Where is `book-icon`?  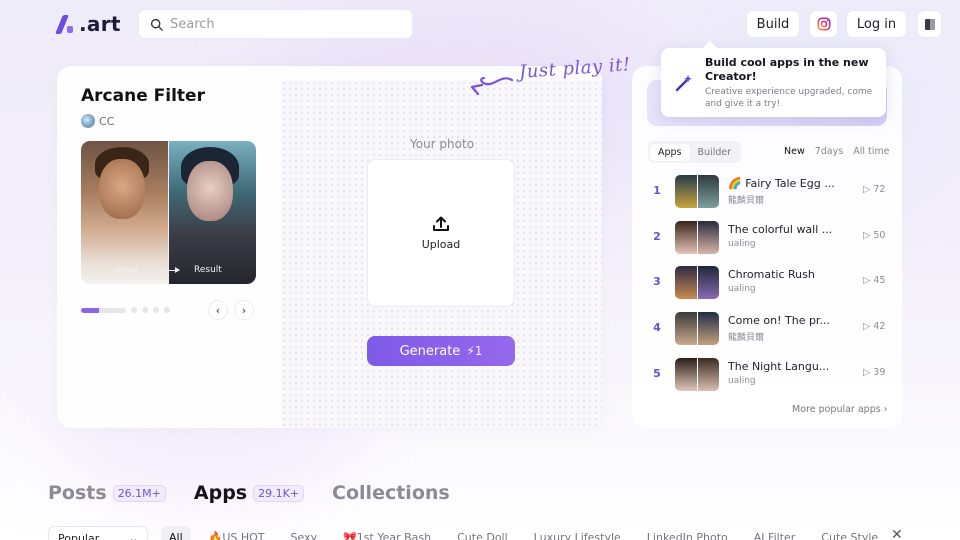 book-icon is located at coordinates (929, 24).